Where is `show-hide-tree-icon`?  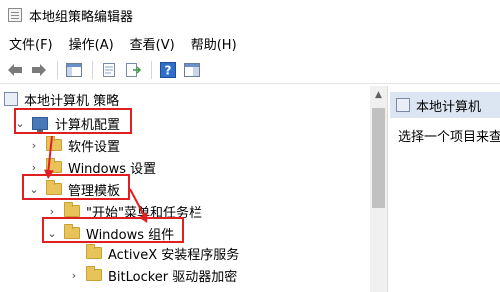 show-hide-tree-icon is located at coordinates (74, 70).